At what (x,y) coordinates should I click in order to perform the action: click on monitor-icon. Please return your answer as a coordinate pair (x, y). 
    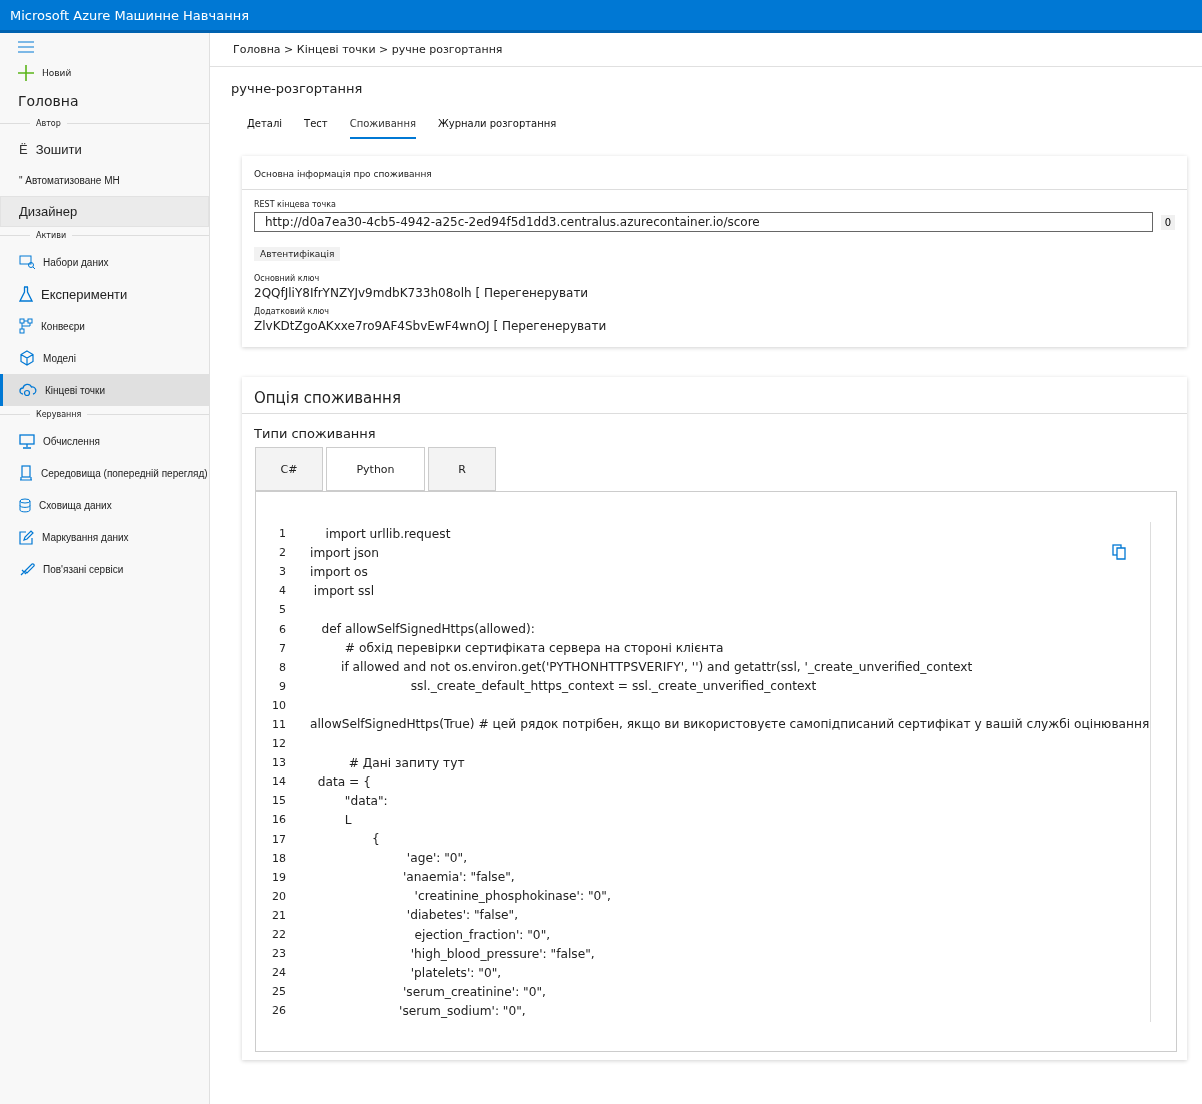
    Looking at the image, I should click on (27, 441).